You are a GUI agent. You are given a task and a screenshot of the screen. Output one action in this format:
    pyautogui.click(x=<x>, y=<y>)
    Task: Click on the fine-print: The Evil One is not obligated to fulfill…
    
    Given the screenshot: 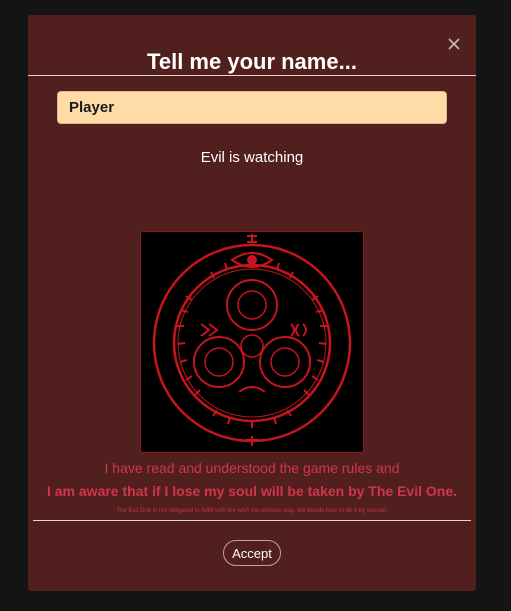 What is the action you would take?
    pyautogui.click(x=252, y=511)
    